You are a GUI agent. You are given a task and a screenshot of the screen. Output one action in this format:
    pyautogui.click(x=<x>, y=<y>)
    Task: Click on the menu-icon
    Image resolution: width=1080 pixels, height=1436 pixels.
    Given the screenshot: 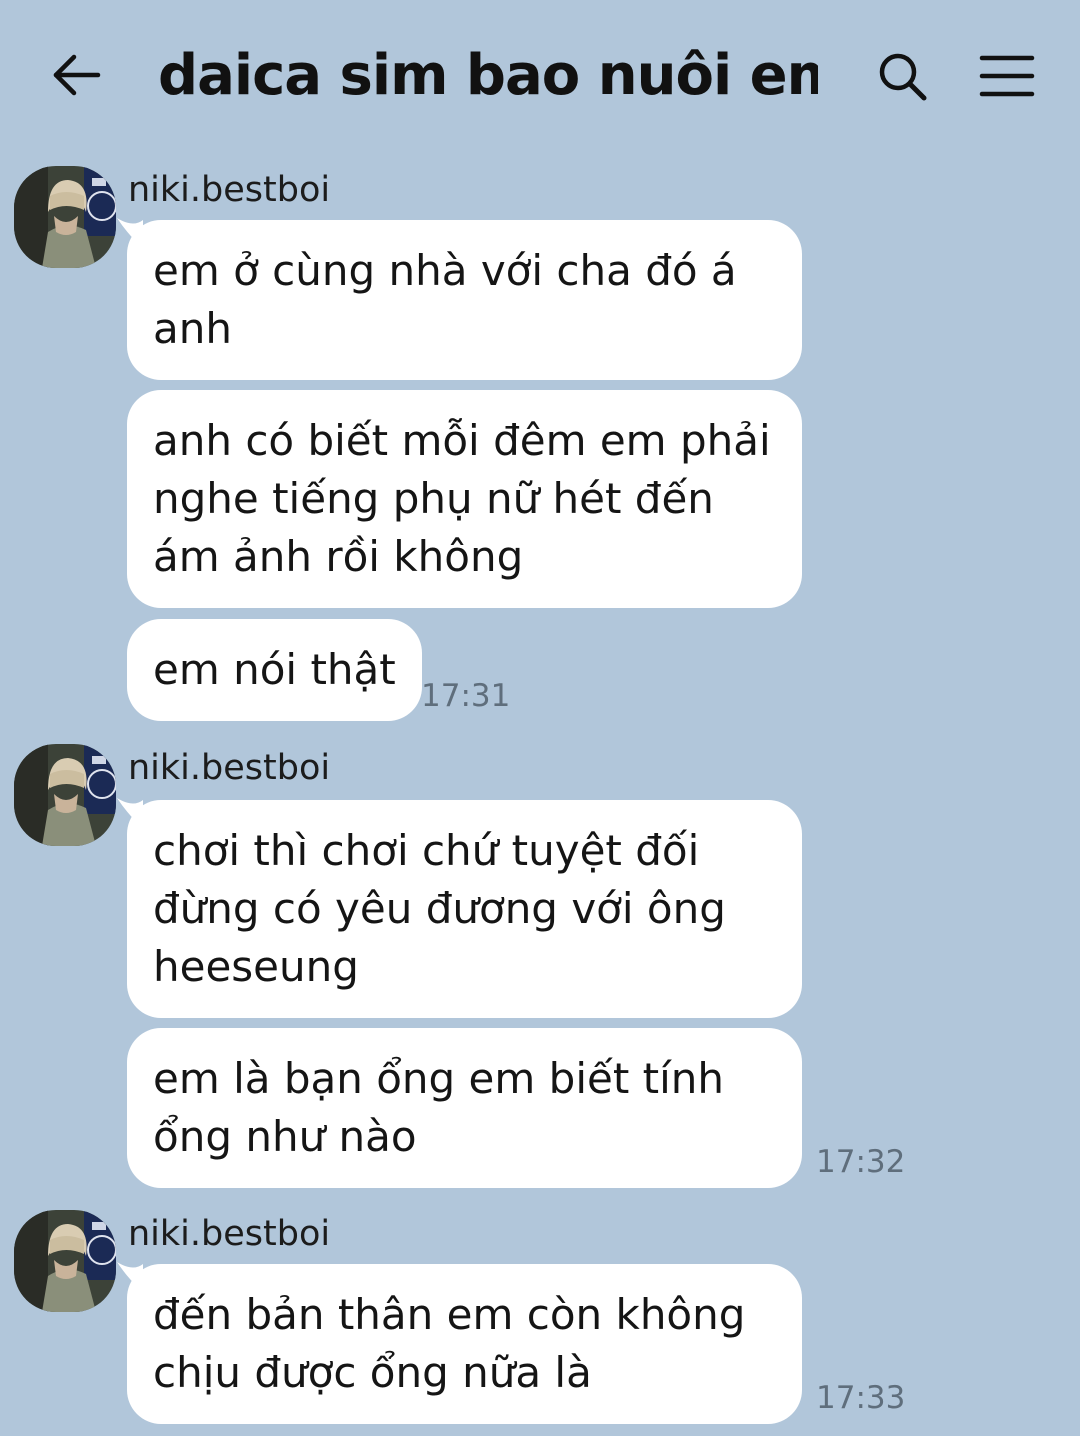 What is the action you would take?
    pyautogui.click(x=1007, y=76)
    